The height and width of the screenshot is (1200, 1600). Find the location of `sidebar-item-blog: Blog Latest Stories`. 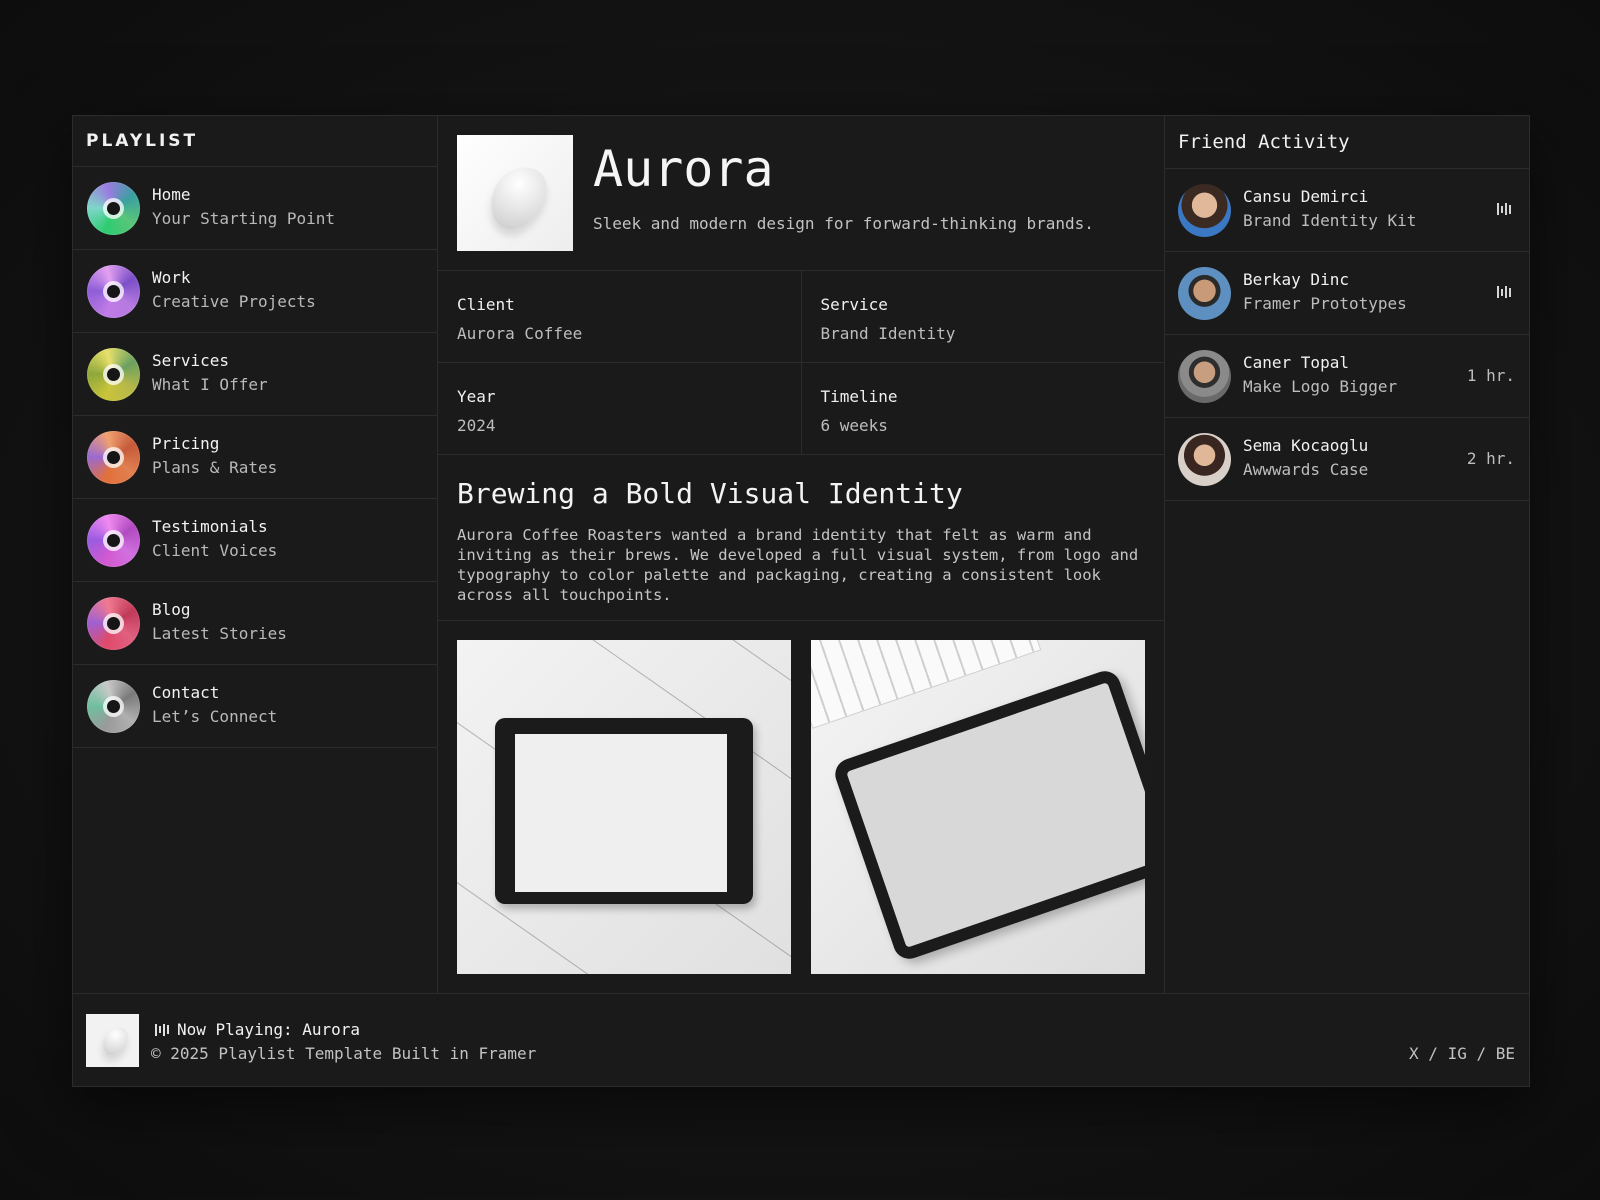

sidebar-item-blog: Blog Latest Stories is located at coordinates (255, 623).